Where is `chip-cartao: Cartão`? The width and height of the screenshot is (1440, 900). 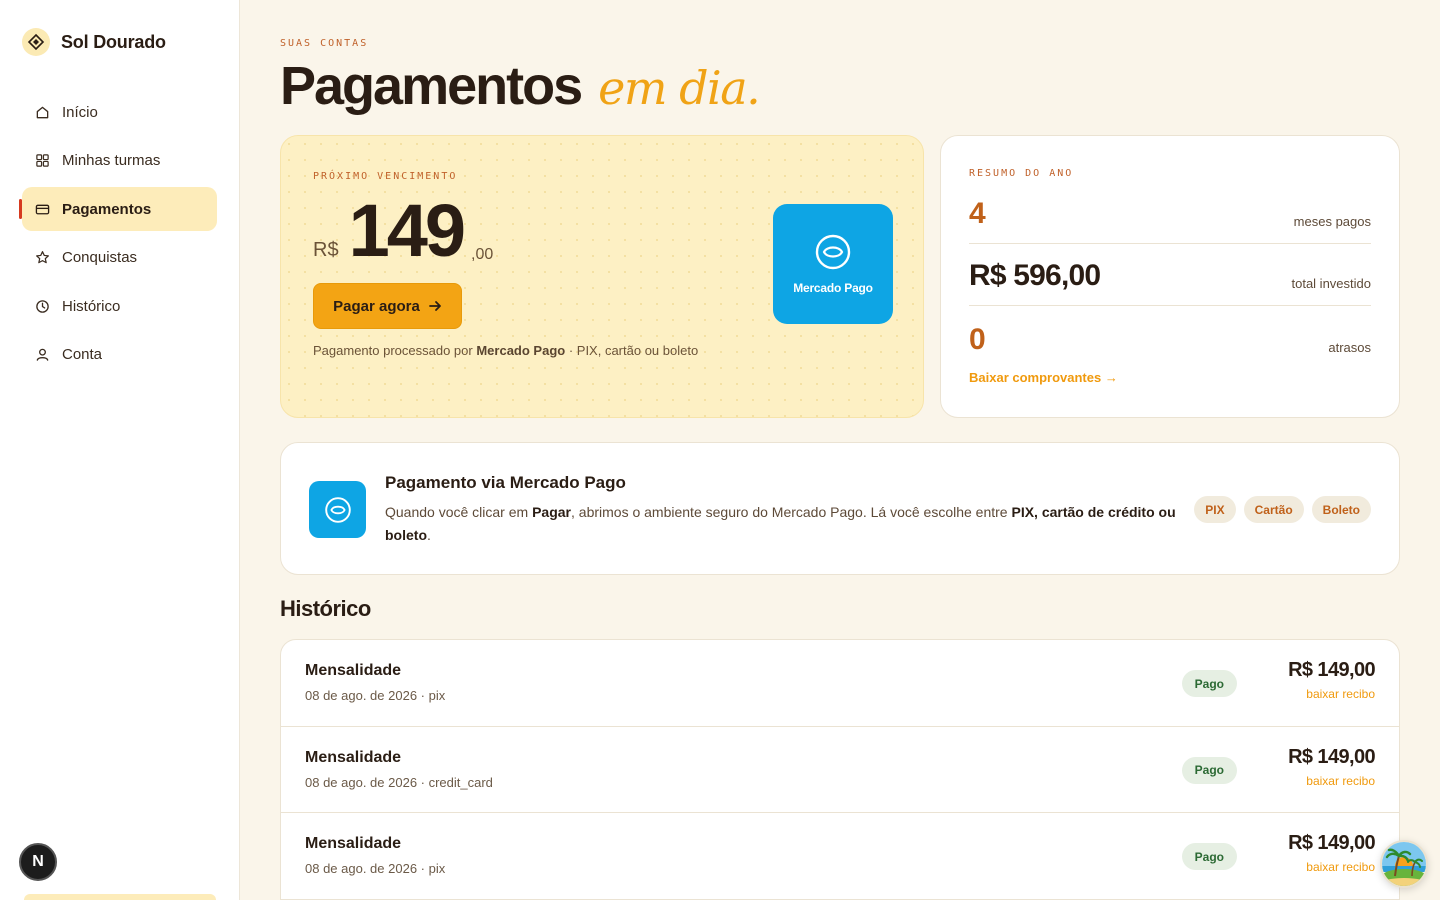
chip-cartao: Cartão is located at coordinates (1273, 509).